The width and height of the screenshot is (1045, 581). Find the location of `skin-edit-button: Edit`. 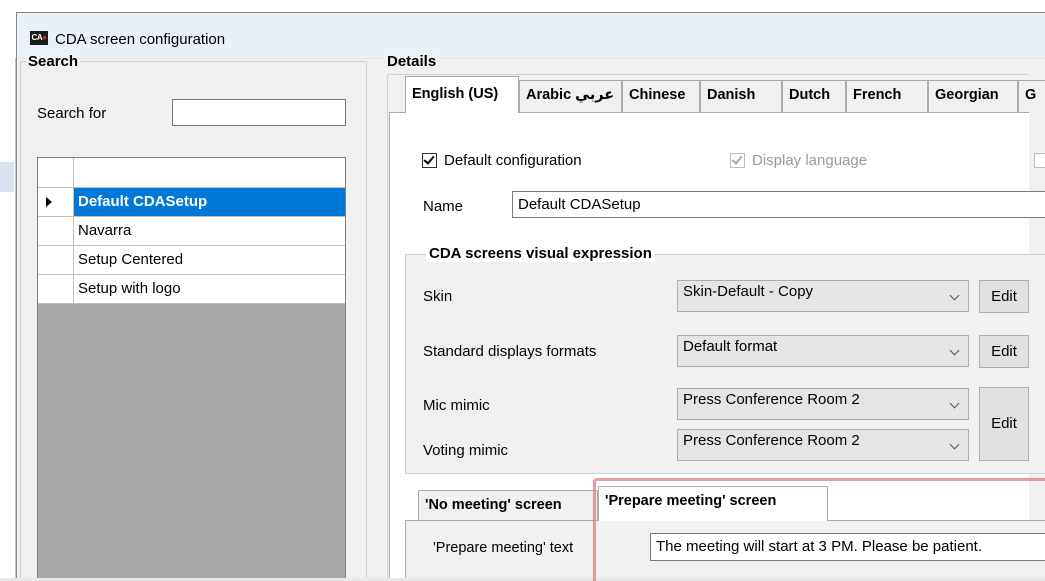

skin-edit-button: Edit is located at coordinates (1004, 296).